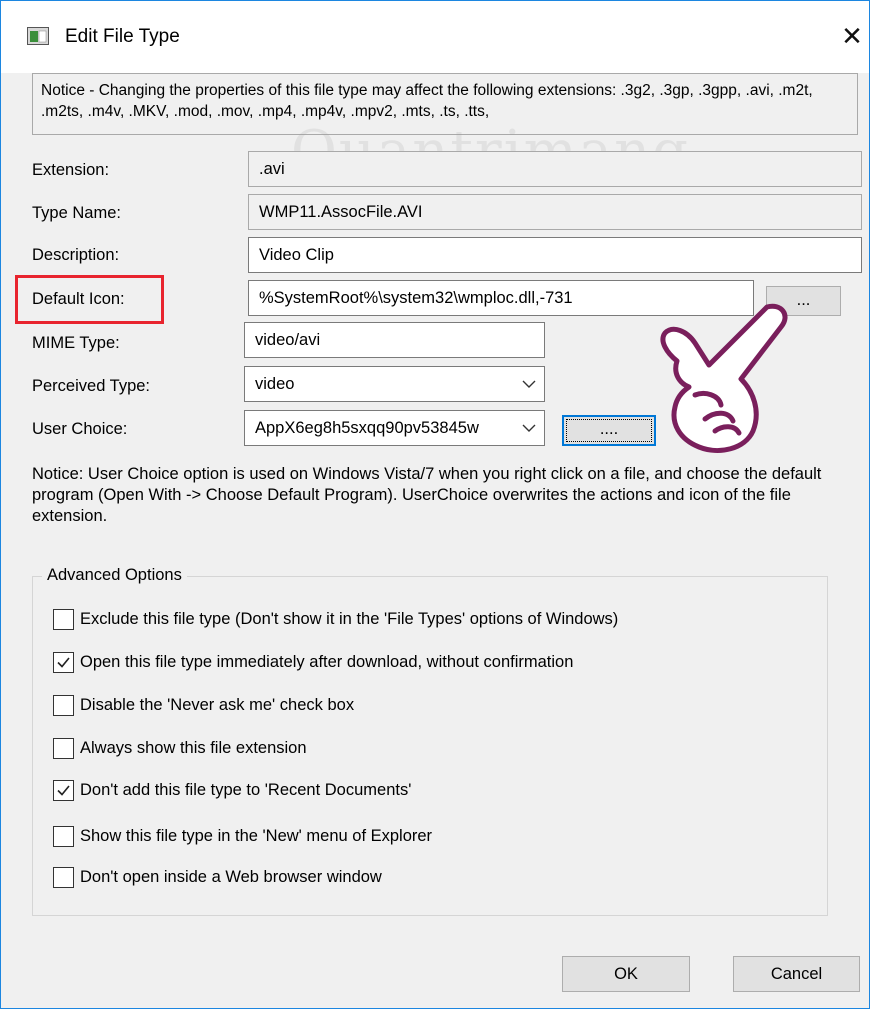  Describe the element at coordinates (394, 384) in the screenshot. I see `perceived-type-select: video` at that location.